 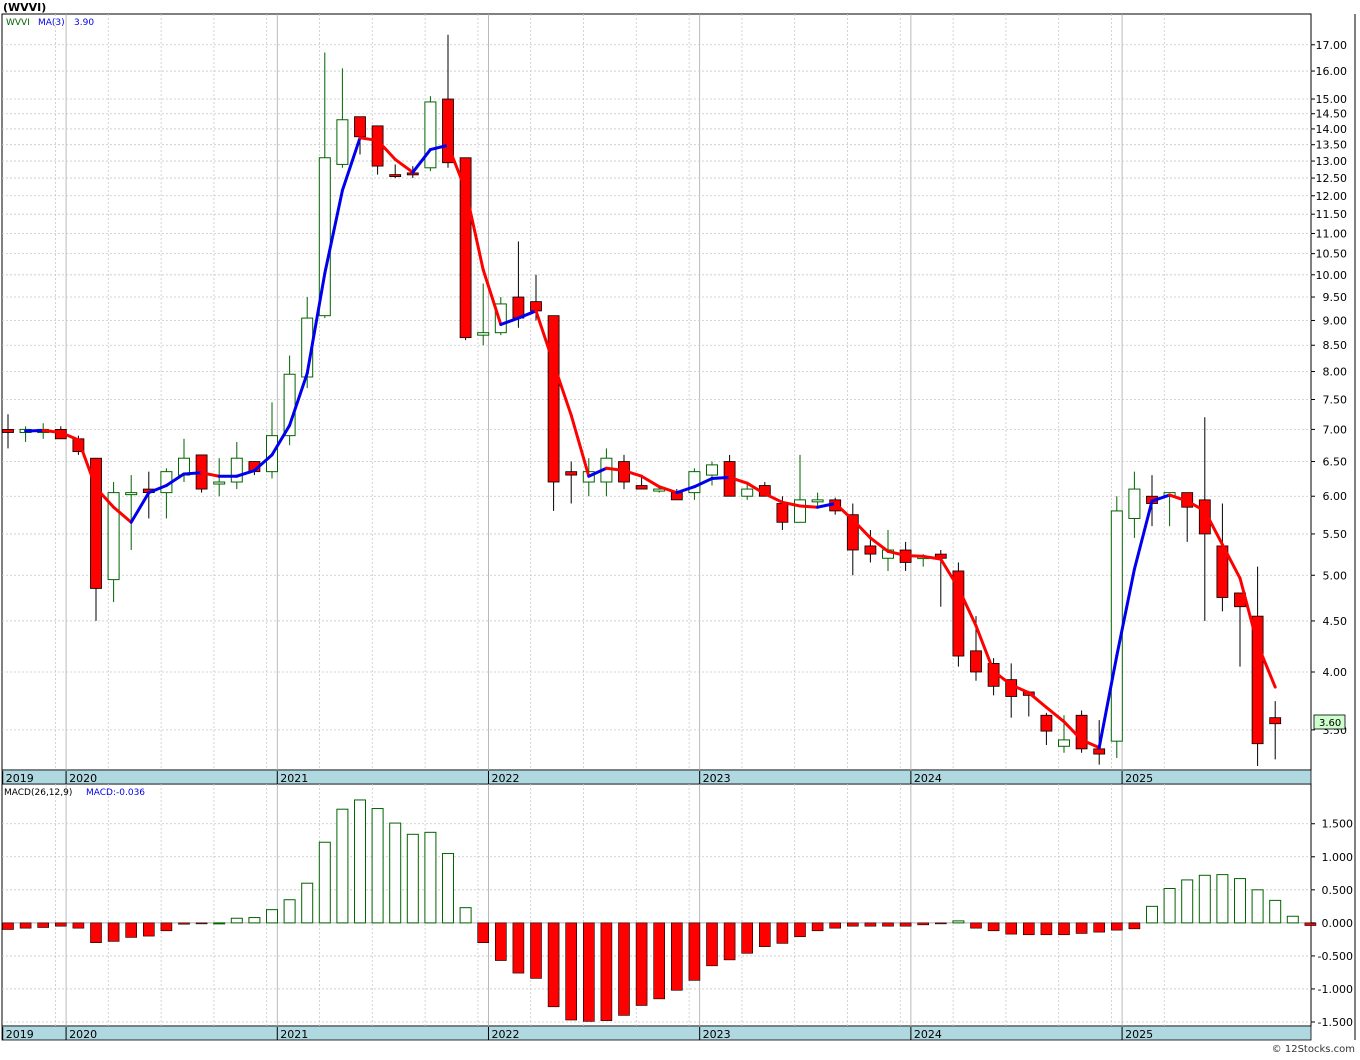 I want to click on price-tick-label: 9.50, so click(x=1335, y=297).